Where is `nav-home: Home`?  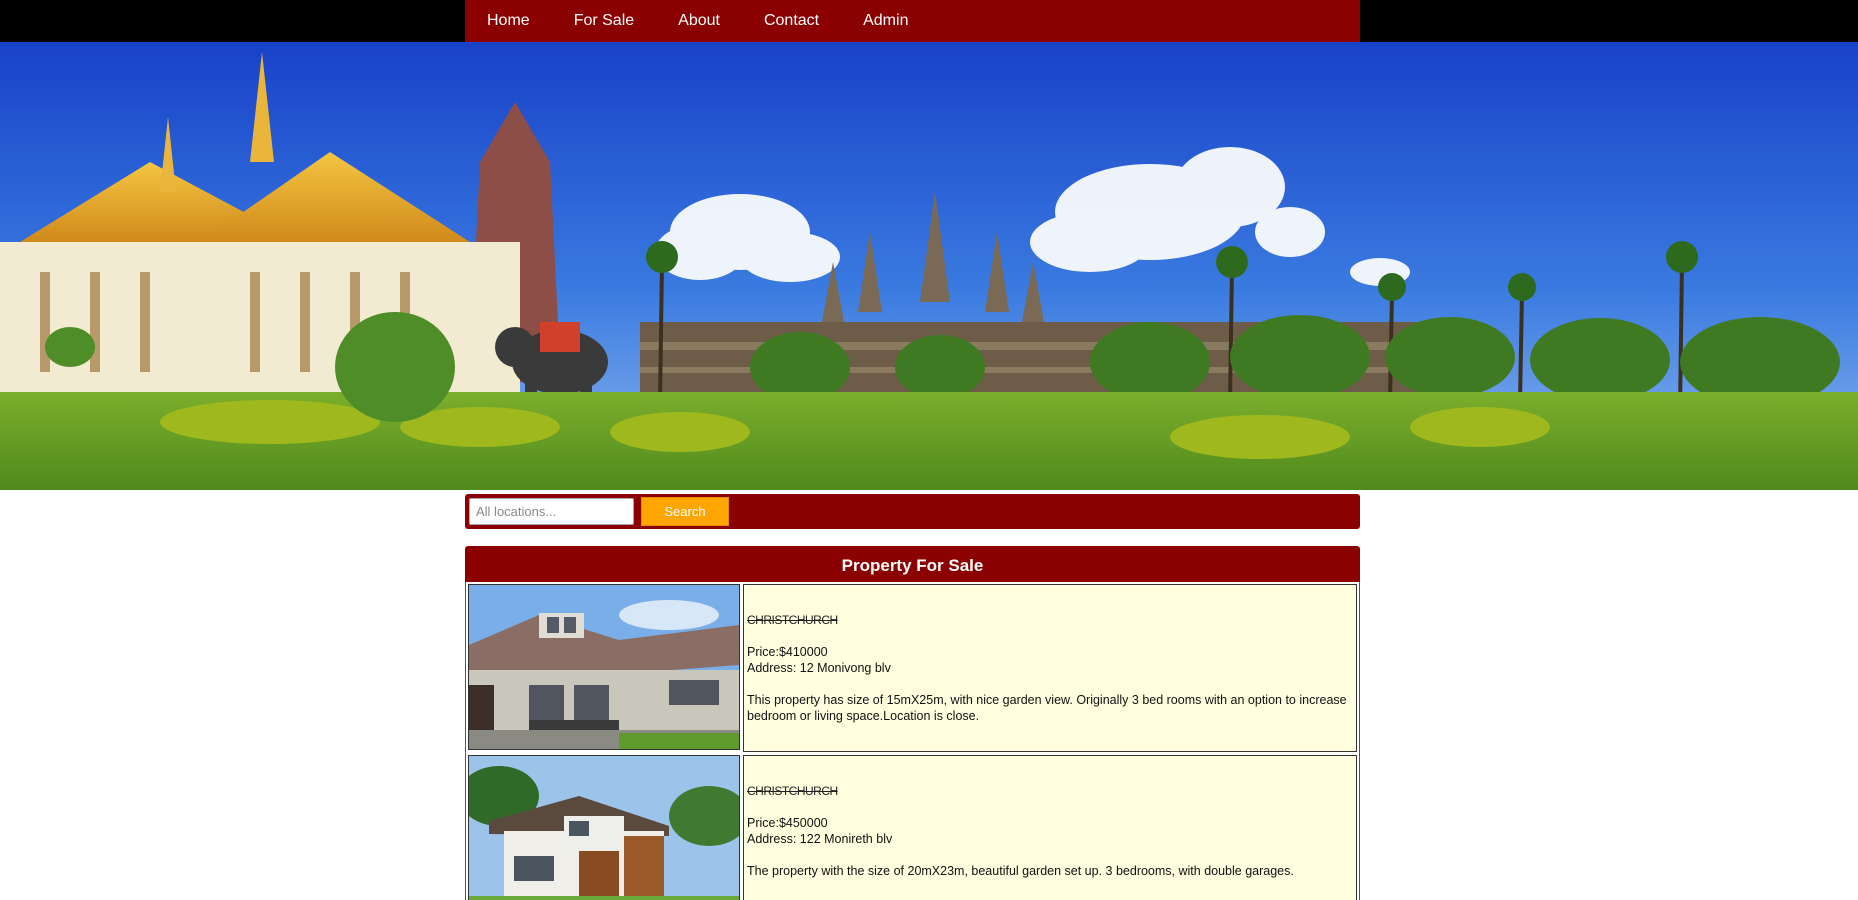
nav-home: Home is located at coordinates (508, 21).